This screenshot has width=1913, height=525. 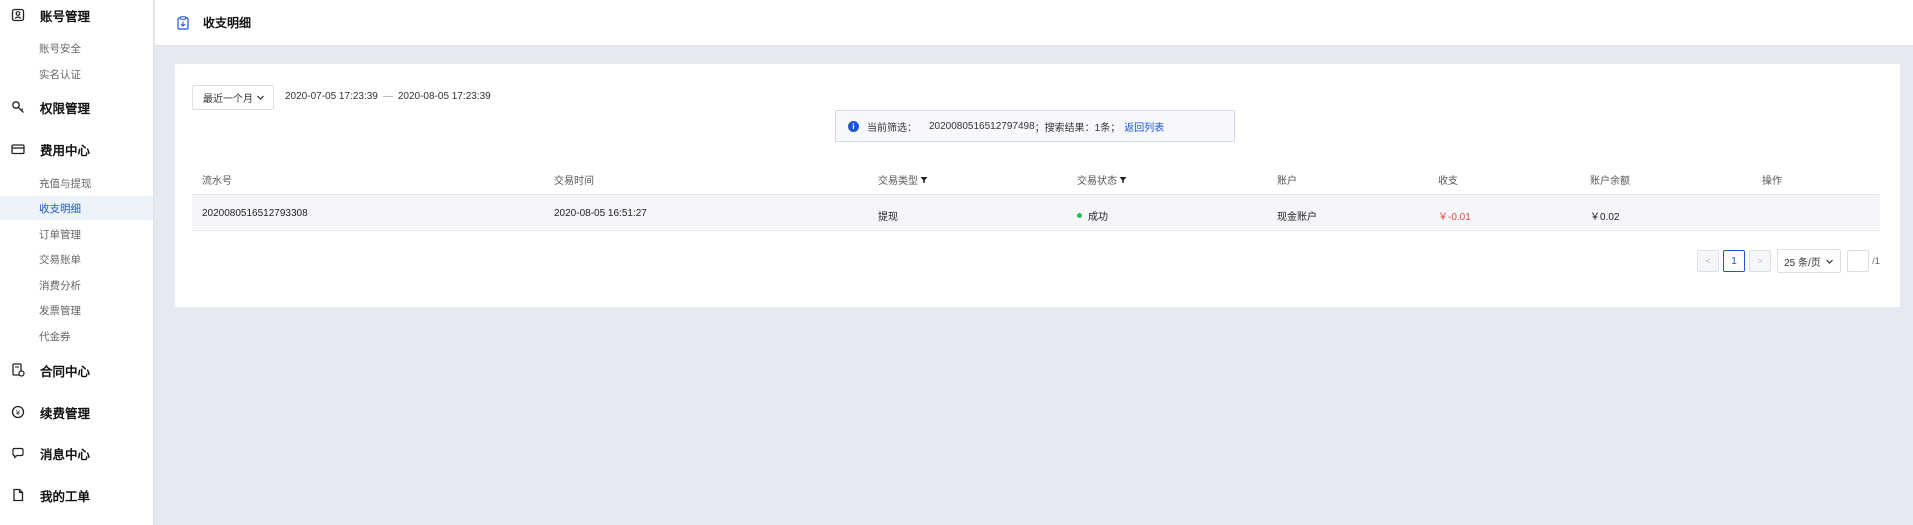 What do you see at coordinates (18, 107) in the screenshot?
I see `key-icon` at bounding box center [18, 107].